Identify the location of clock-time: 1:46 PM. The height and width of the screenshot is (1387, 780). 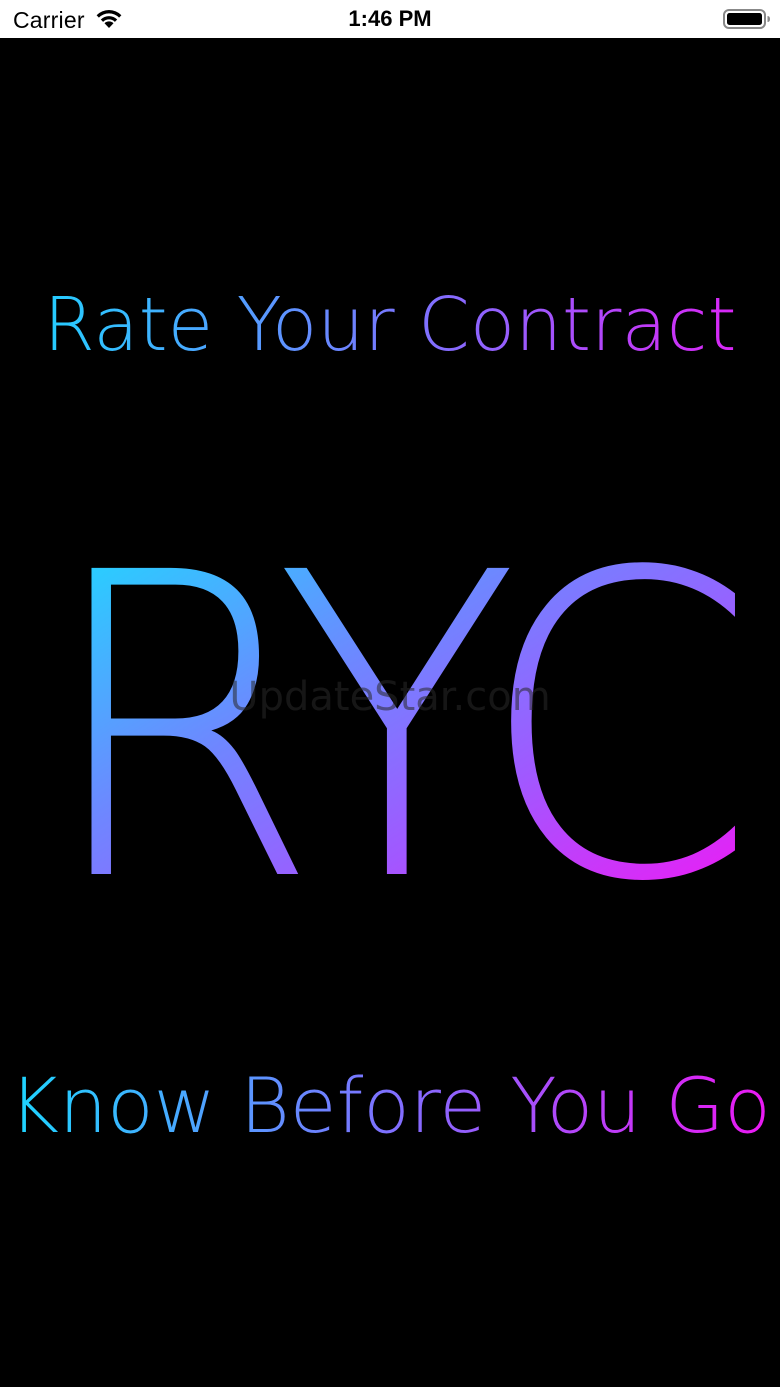
(390, 18).